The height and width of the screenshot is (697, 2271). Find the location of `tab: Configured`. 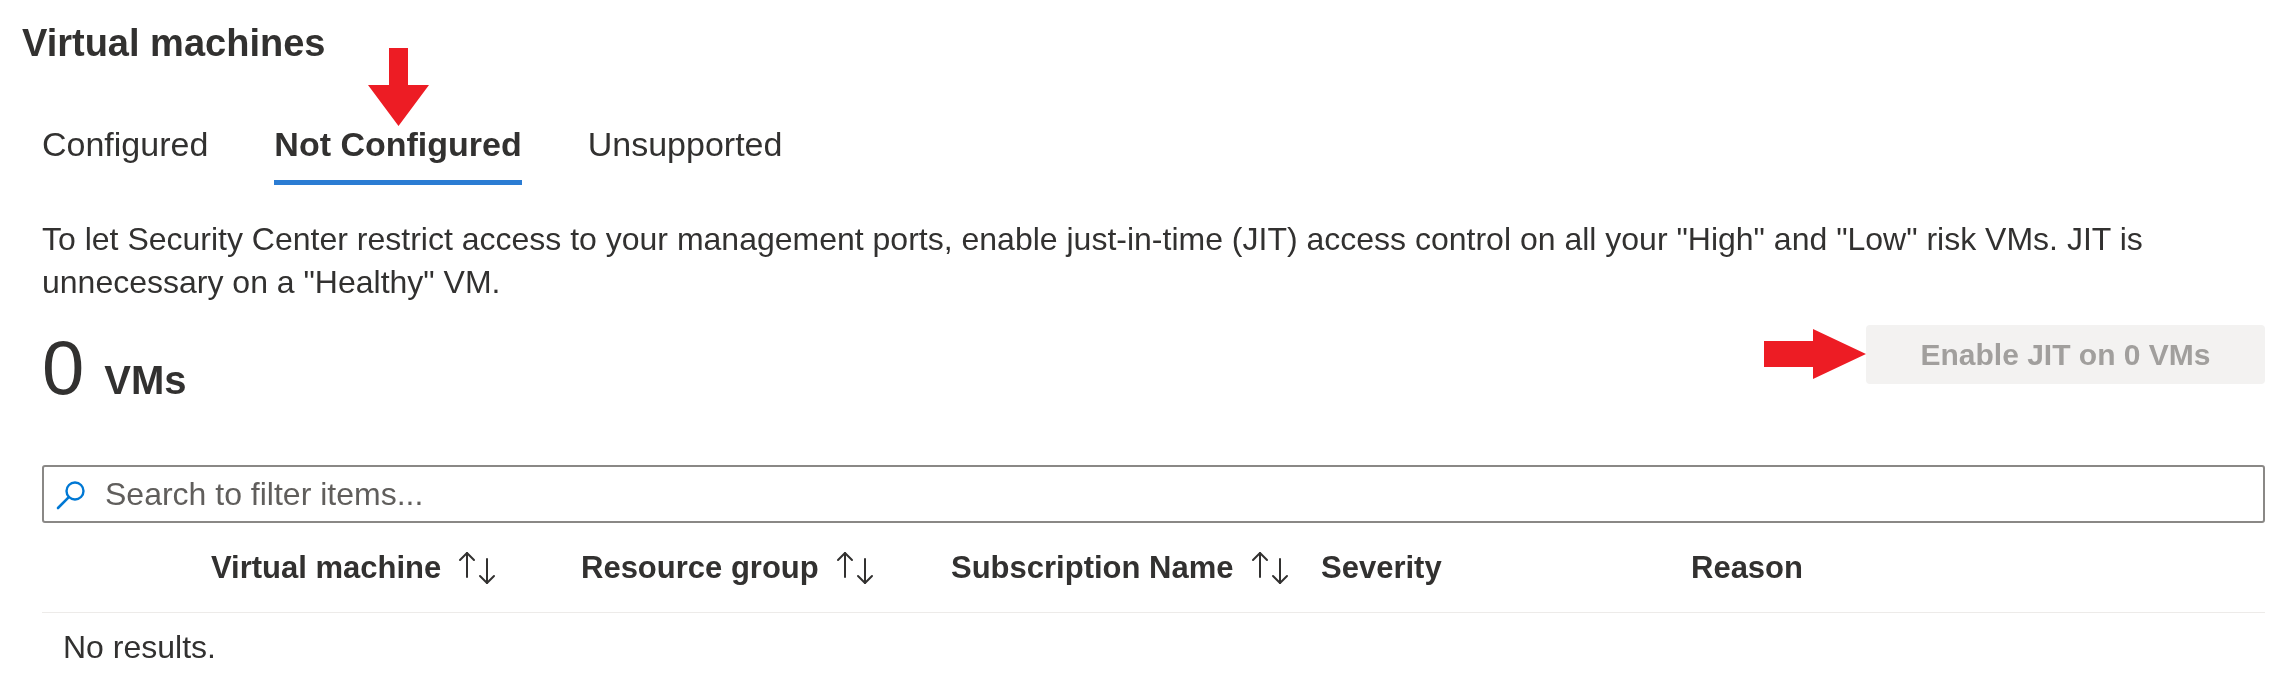

tab: Configured is located at coordinates (125, 146).